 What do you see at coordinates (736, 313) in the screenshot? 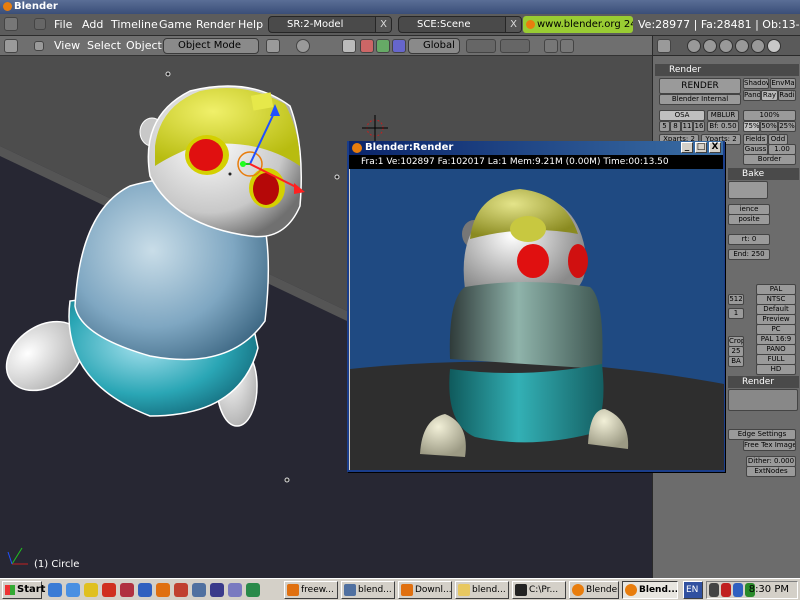
I see `aspect-field: 1` at bounding box center [736, 313].